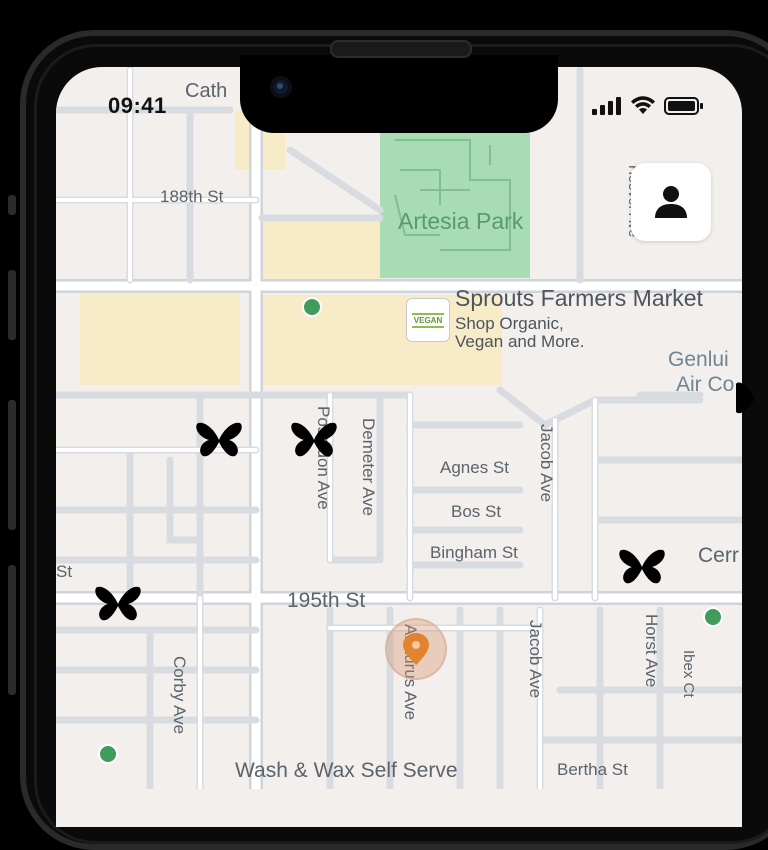 This screenshot has width=768, height=850. What do you see at coordinates (718, 555) in the screenshot?
I see `street-label-cerr: Cerr` at bounding box center [718, 555].